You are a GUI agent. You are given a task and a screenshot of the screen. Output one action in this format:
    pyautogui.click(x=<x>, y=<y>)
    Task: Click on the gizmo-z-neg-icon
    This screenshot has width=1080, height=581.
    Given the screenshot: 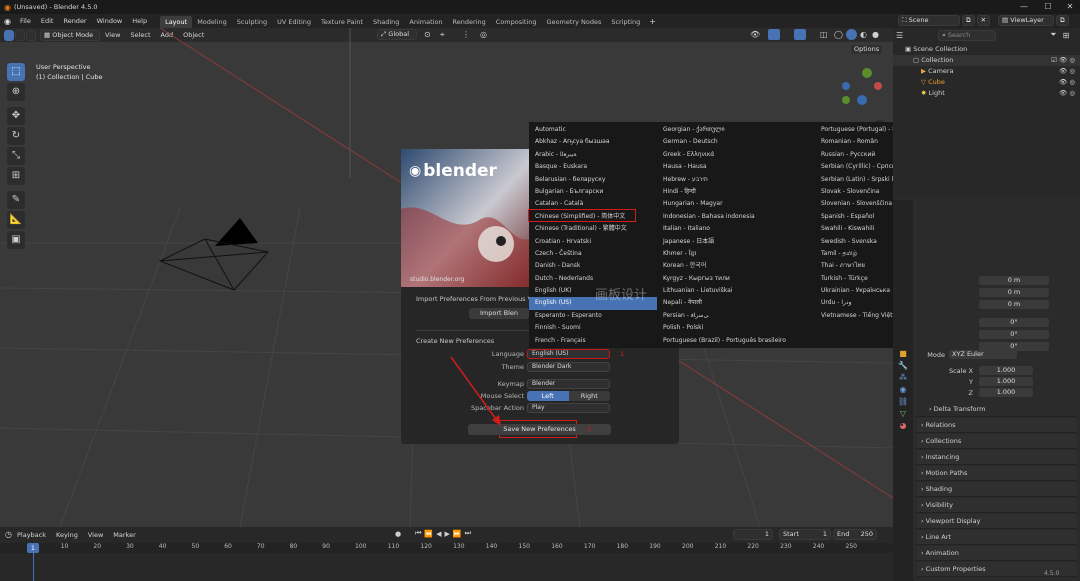 What is the action you would take?
    pyautogui.click(x=846, y=86)
    